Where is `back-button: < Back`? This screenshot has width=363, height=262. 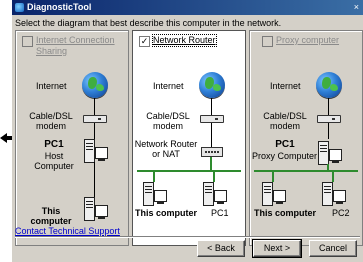 back-button: < Back is located at coordinates (221, 248).